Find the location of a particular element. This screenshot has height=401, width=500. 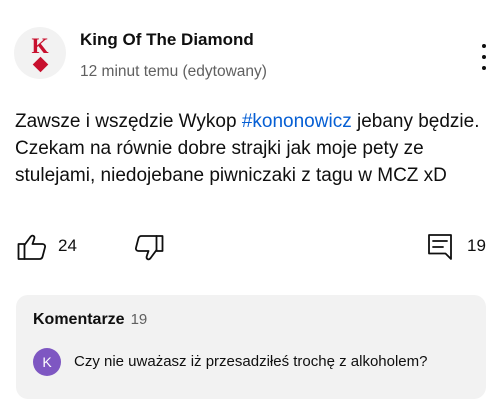

author-avatar: K is located at coordinates (40, 53).